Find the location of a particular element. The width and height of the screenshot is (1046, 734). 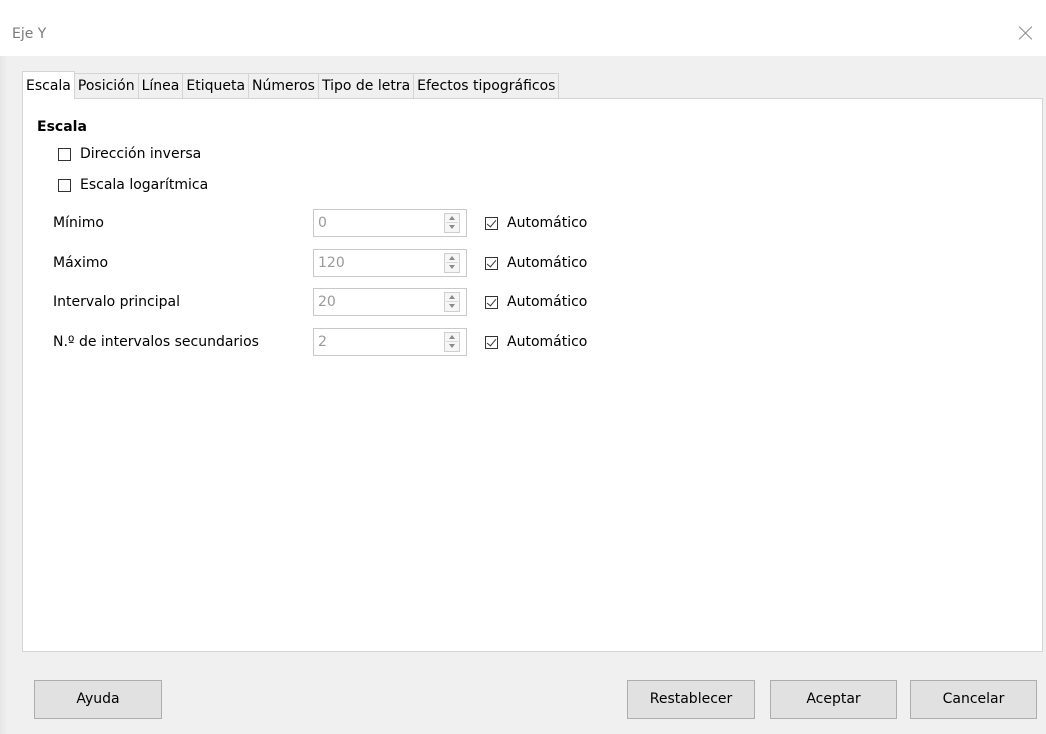

minor-intervals-value: 2 is located at coordinates (322, 342).